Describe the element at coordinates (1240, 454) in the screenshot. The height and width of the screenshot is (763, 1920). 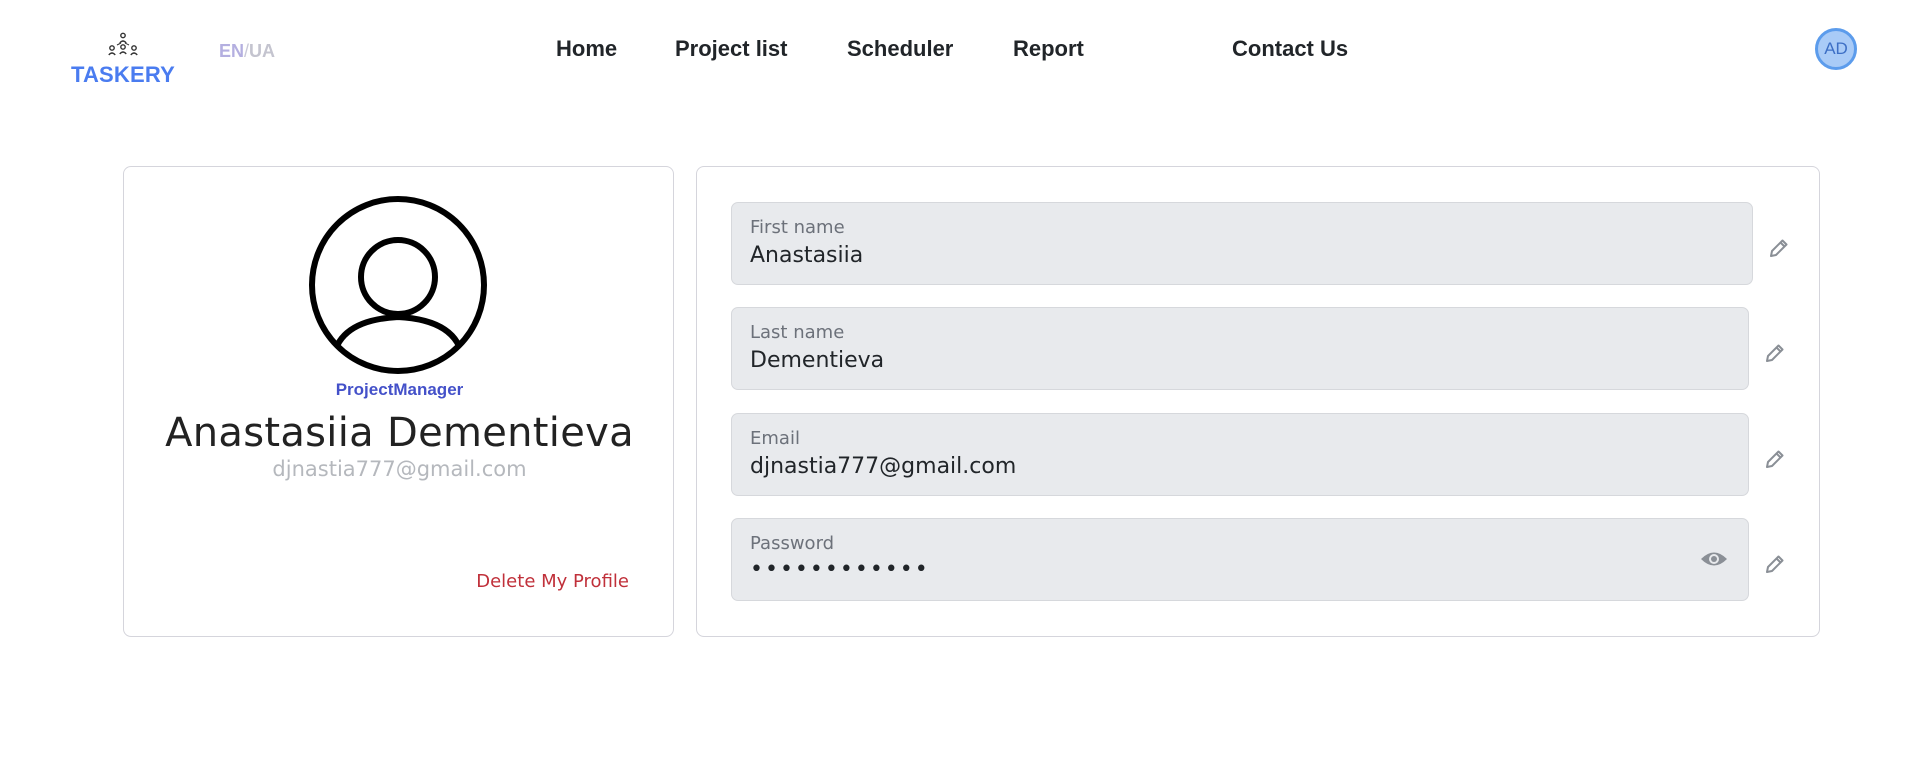
I see `email-field: Email djnastia777@gmail.com` at that location.